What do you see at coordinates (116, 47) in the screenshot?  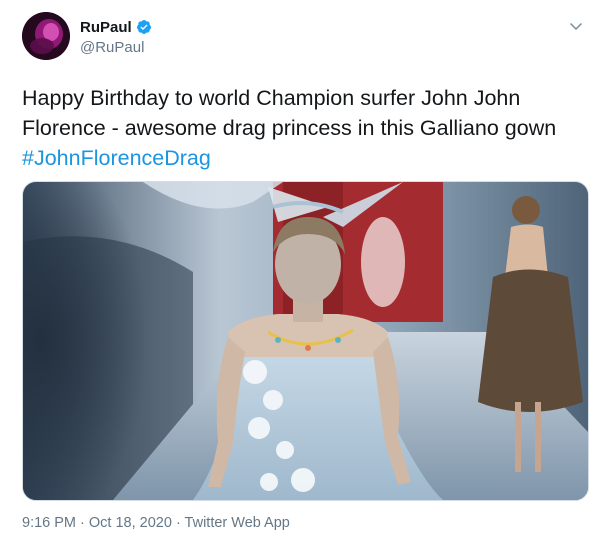 I see `user-handle: @RuPaul` at bounding box center [116, 47].